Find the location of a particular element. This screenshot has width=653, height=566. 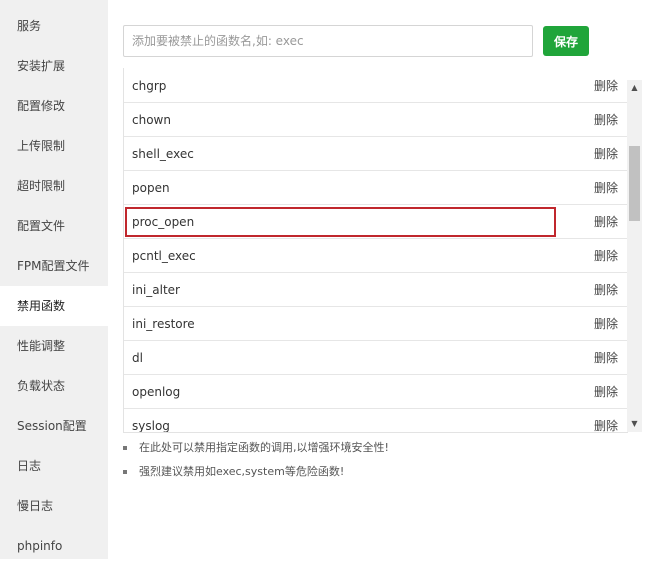

function-name: shell_exec is located at coordinates (163, 154).